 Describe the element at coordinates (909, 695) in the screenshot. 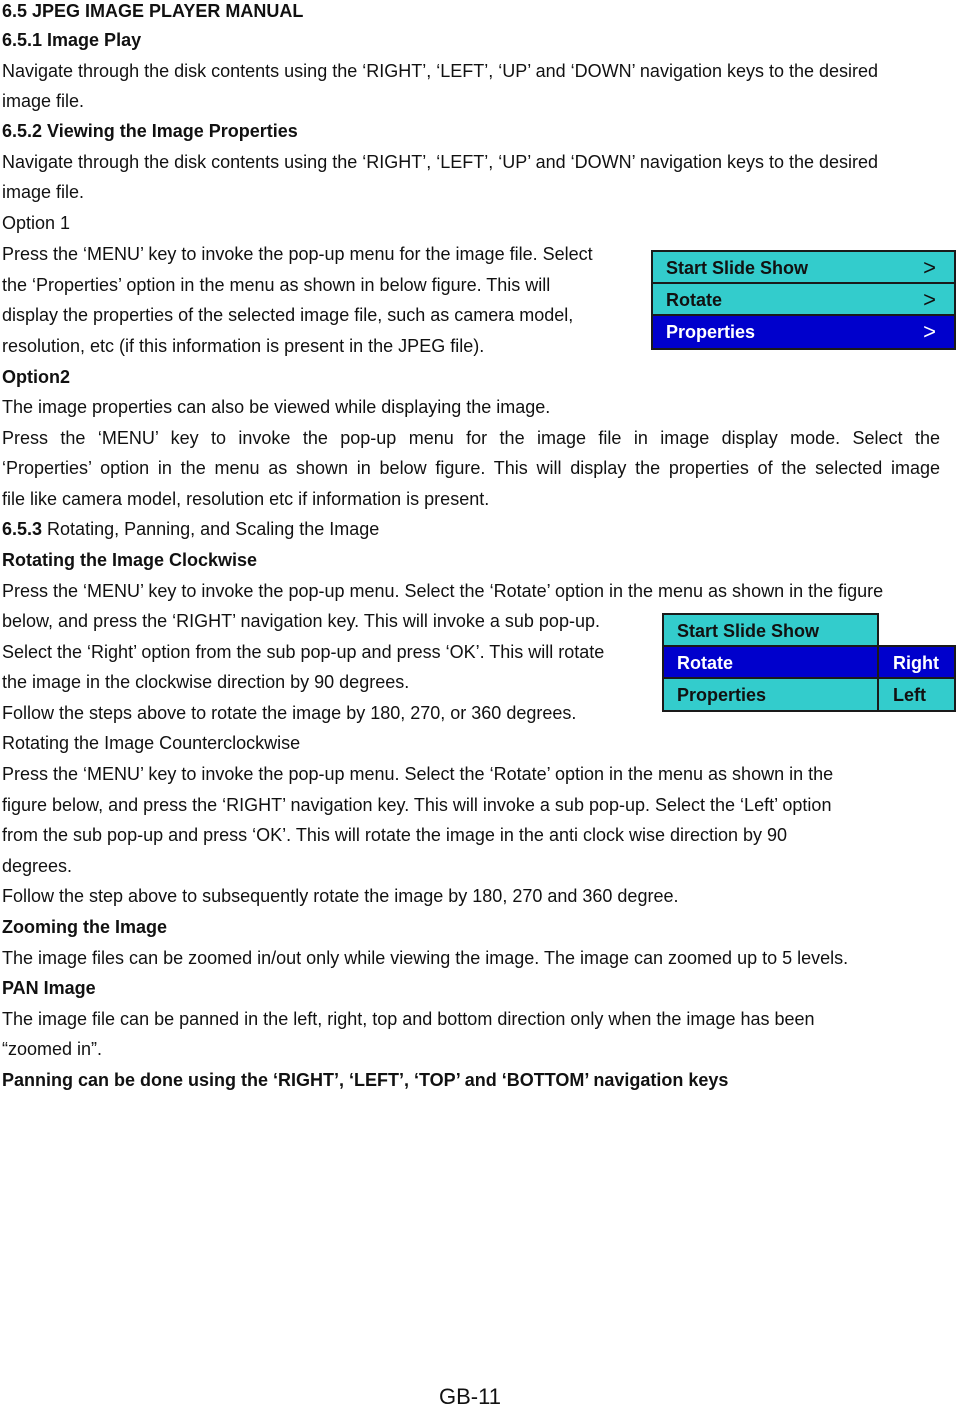

I see `submenu-item-label: Left` at that location.